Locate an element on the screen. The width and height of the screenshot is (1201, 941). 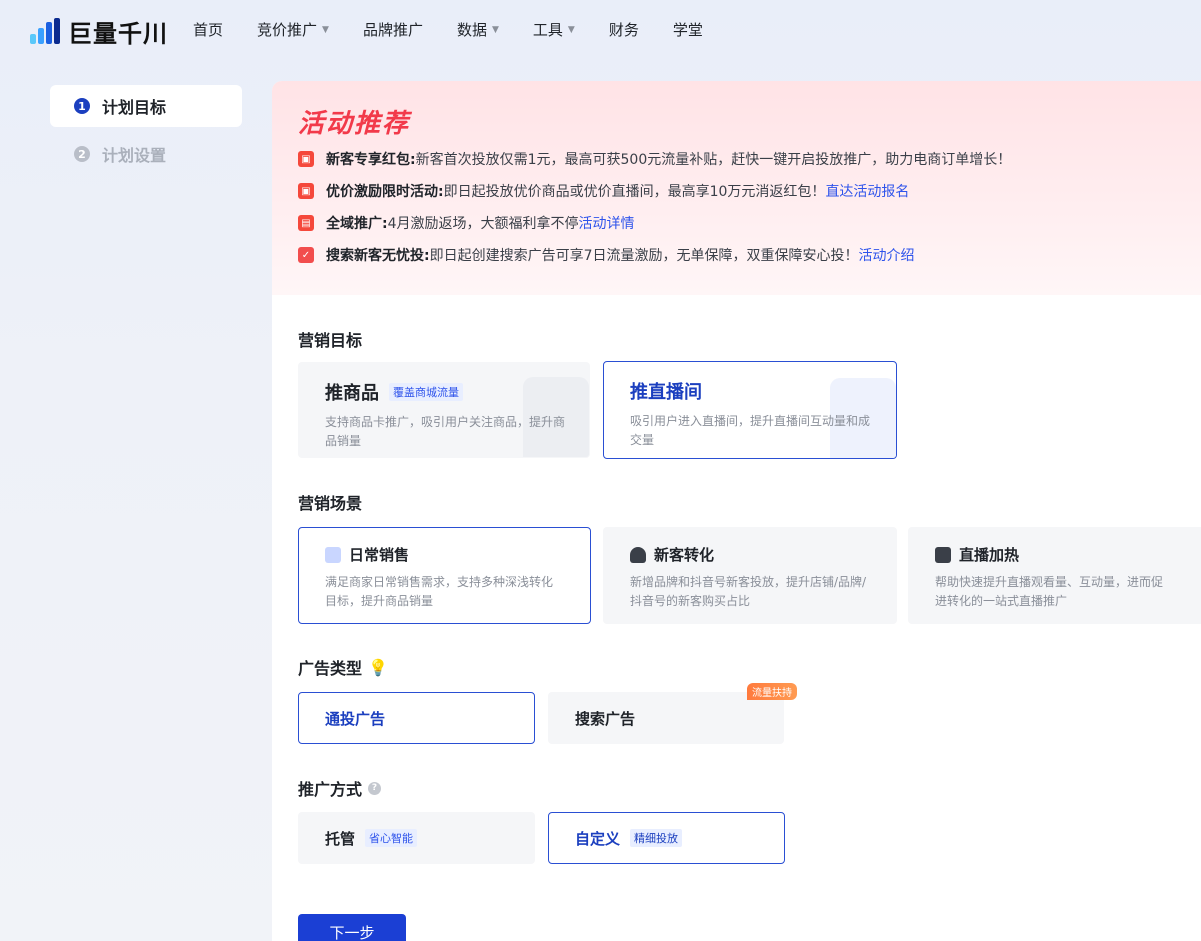
main-nav: 首页 竞价推广 ▼ 品牌推广 数据 ▼ 工具 ▼ 财务 学堂 is located at coordinates (465, 29).